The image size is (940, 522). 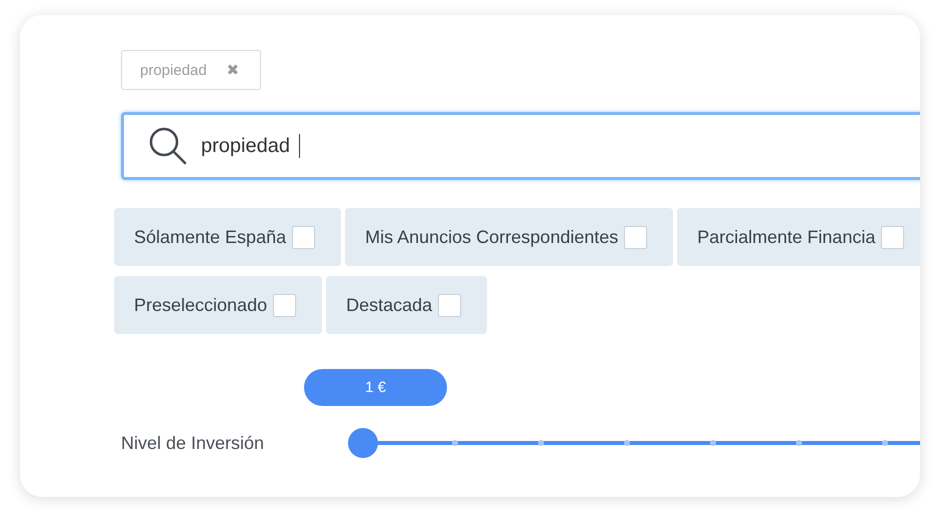 What do you see at coordinates (250, 146) in the screenshot?
I see `search-input: propiedad` at bounding box center [250, 146].